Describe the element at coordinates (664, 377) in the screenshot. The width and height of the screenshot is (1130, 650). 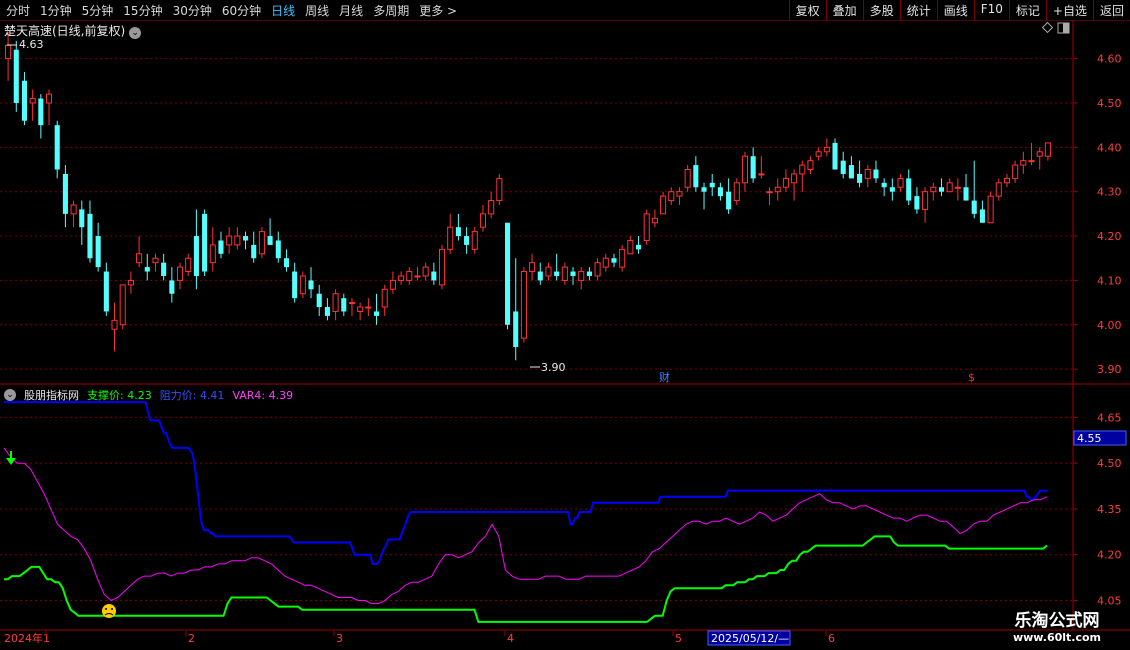
I see `finance-marker: 财` at that location.